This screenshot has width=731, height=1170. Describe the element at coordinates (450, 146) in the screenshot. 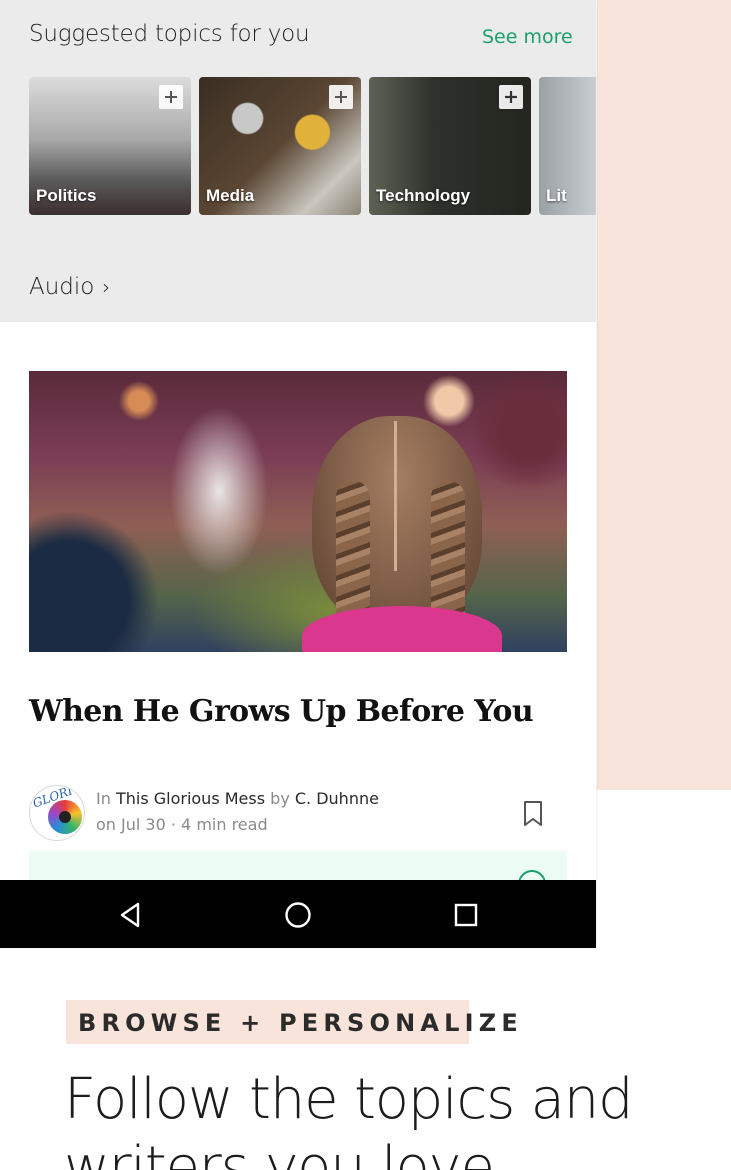

I see `topic-card-technology: Technology` at that location.